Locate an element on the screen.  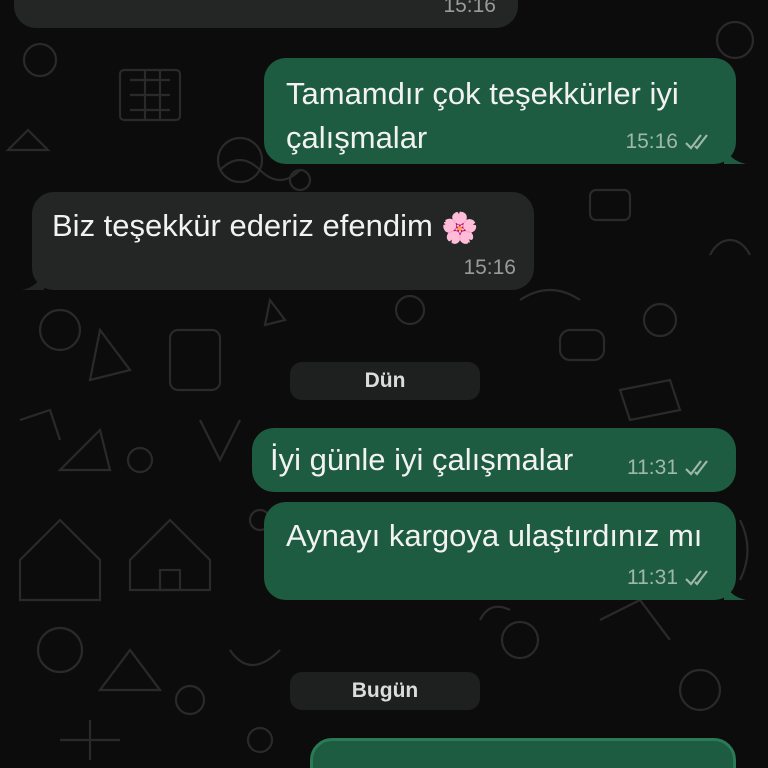
message-text-line: Tamamdır çok teşekkürler iyi is located at coordinates (482, 93).